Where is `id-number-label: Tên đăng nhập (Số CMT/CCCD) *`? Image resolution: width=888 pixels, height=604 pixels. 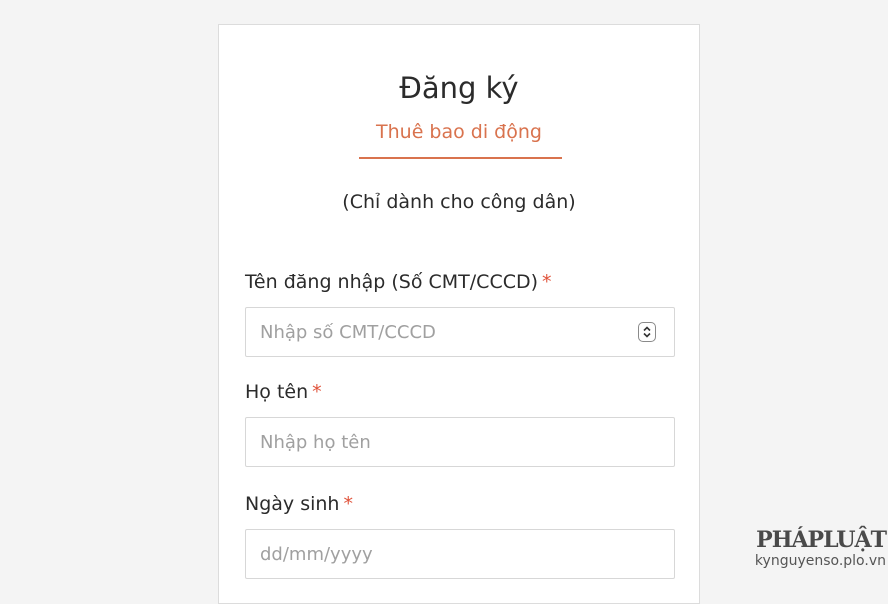 id-number-label: Tên đăng nhập (Số CMT/CCCD) * is located at coordinates (398, 282).